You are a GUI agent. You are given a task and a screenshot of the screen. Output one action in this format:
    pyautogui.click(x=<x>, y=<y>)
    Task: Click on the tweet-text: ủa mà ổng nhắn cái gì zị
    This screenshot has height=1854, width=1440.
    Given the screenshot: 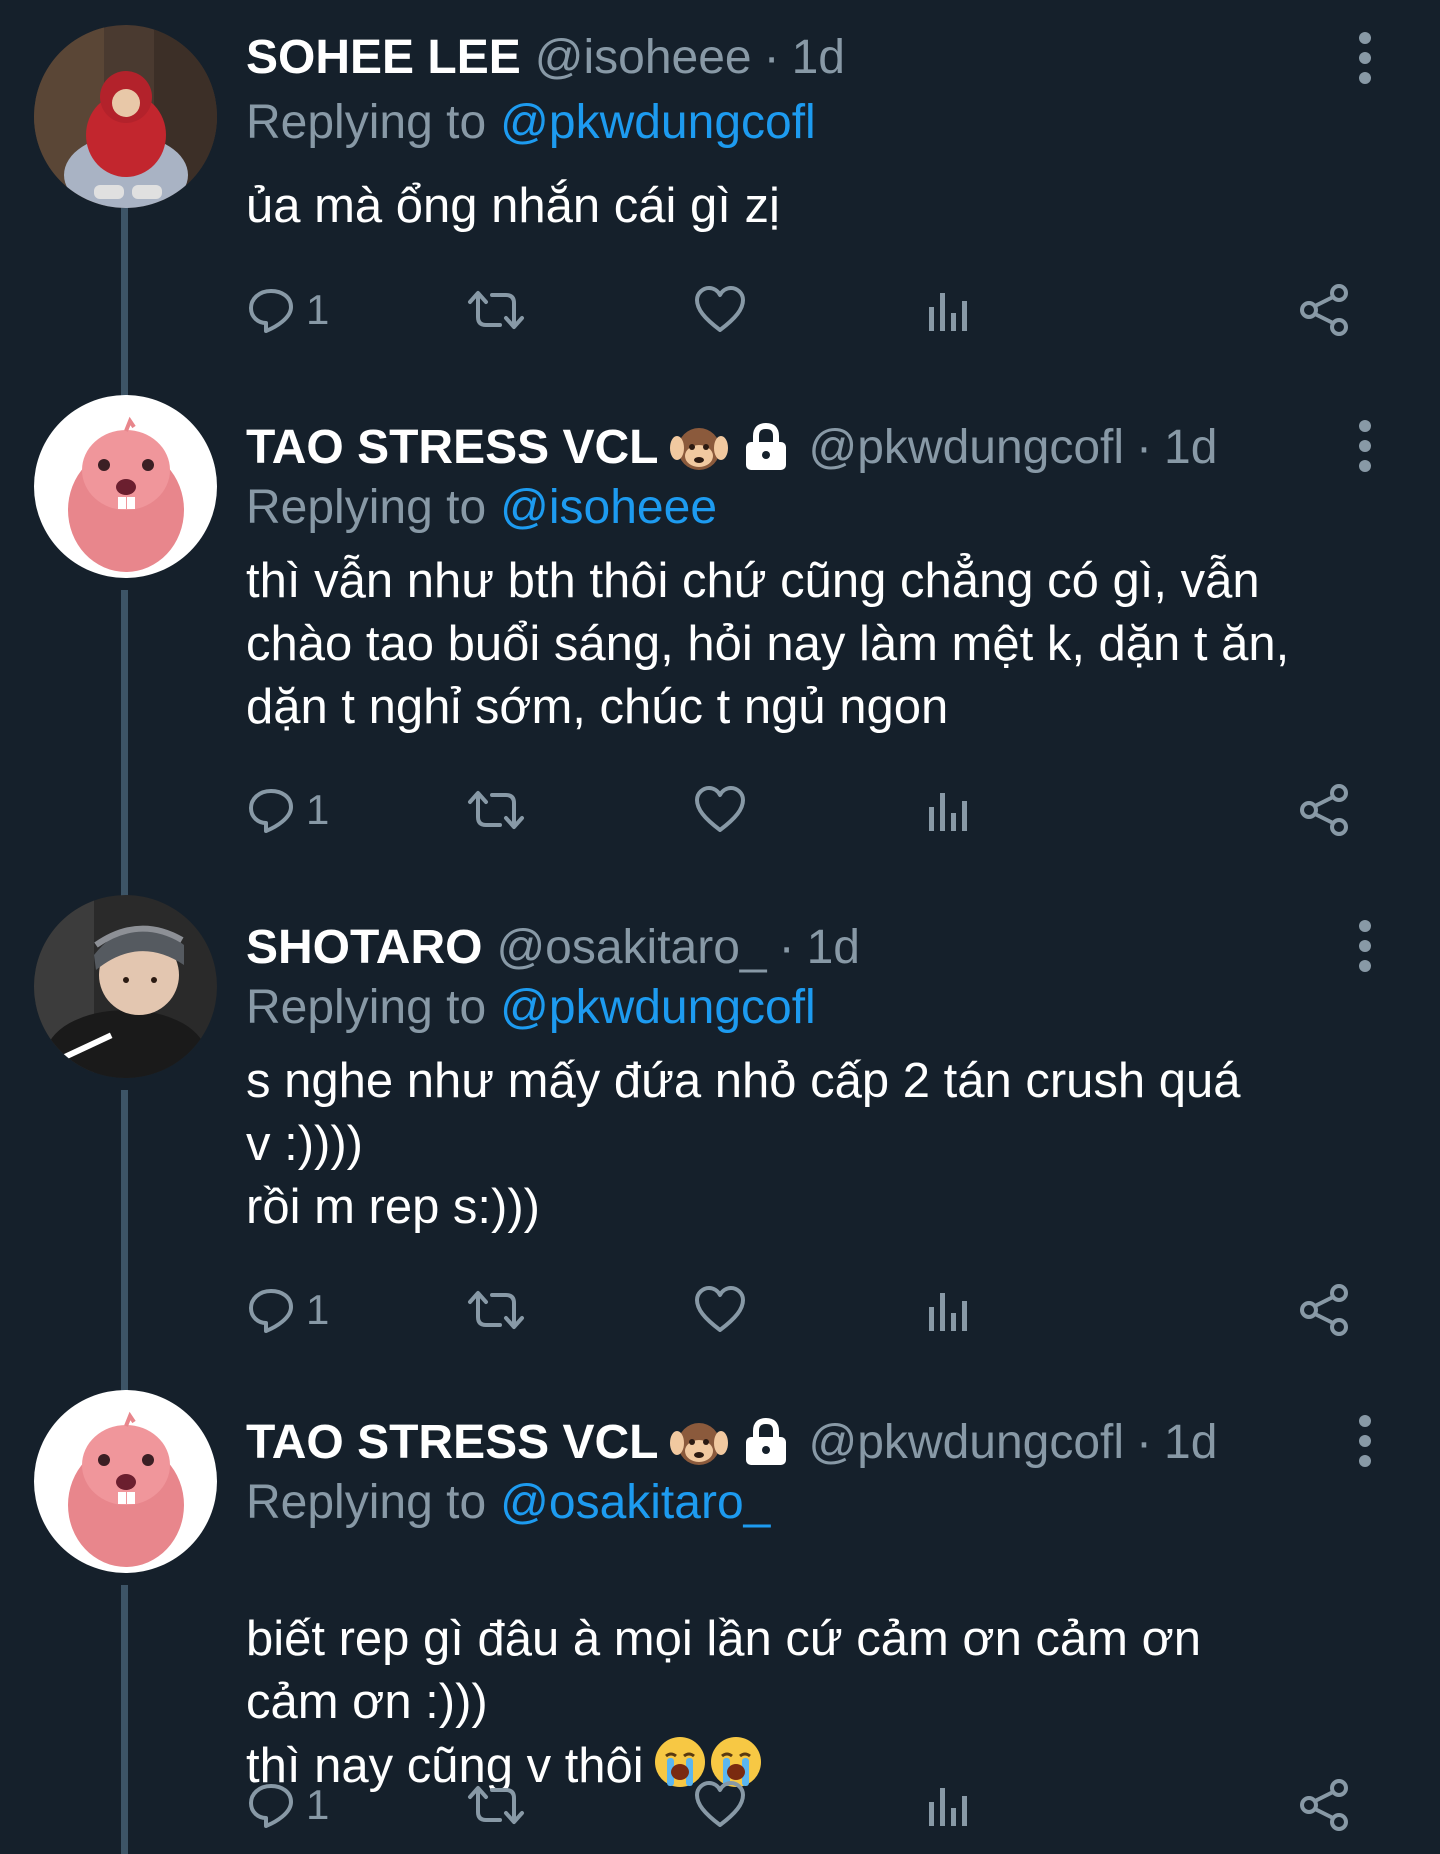 What is the action you would take?
    pyautogui.click(x=513, y=206)
    